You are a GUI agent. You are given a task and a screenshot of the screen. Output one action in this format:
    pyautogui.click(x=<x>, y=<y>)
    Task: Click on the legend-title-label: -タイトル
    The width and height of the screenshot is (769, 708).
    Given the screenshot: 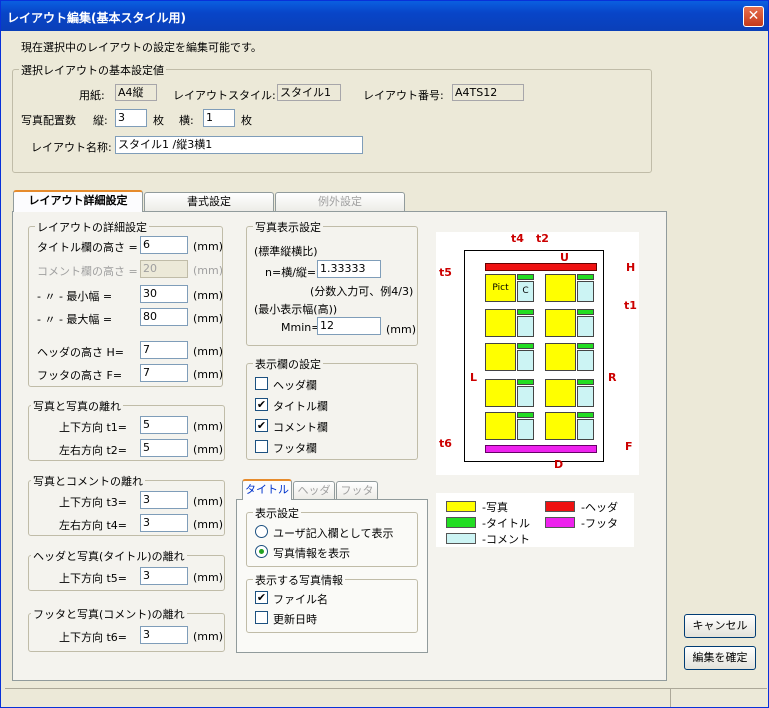 What is the action you would take?
    pyautogui.click(x=506, y=523)
    